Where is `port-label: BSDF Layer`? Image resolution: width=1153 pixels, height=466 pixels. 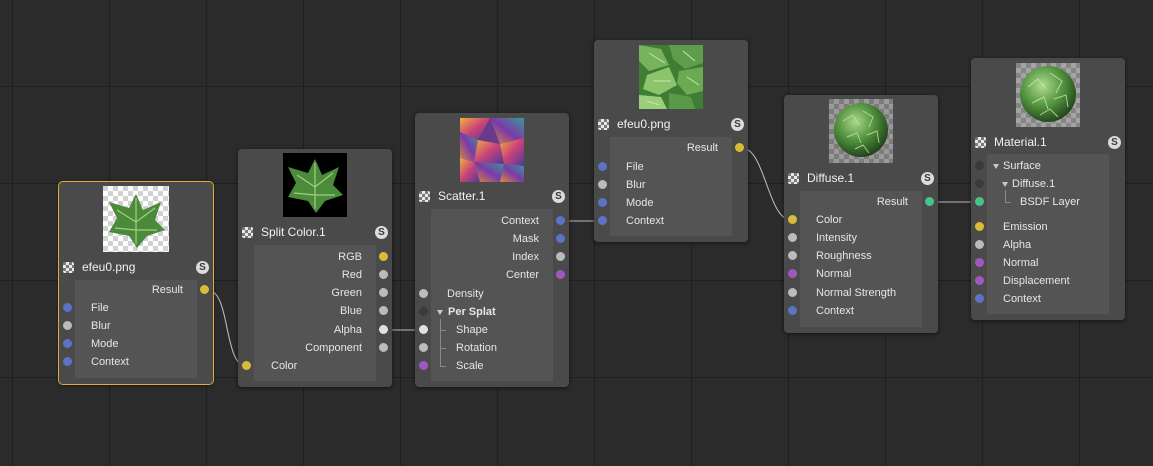
port-label: BSDF Layer is located at coordinates (1050, 202).